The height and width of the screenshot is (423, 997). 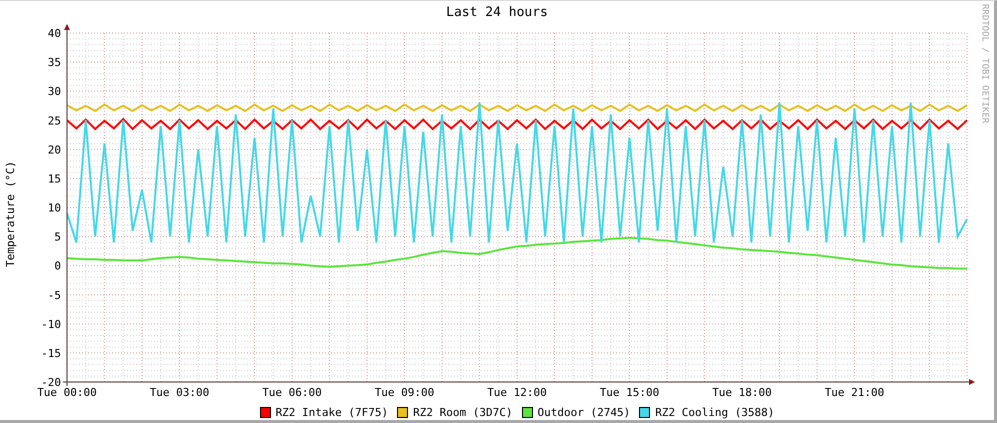 What do you see at coordinates (517, 392) in the screenshot?
I see `axis-label: Tue 12:00` at bounding box center [517, 392].